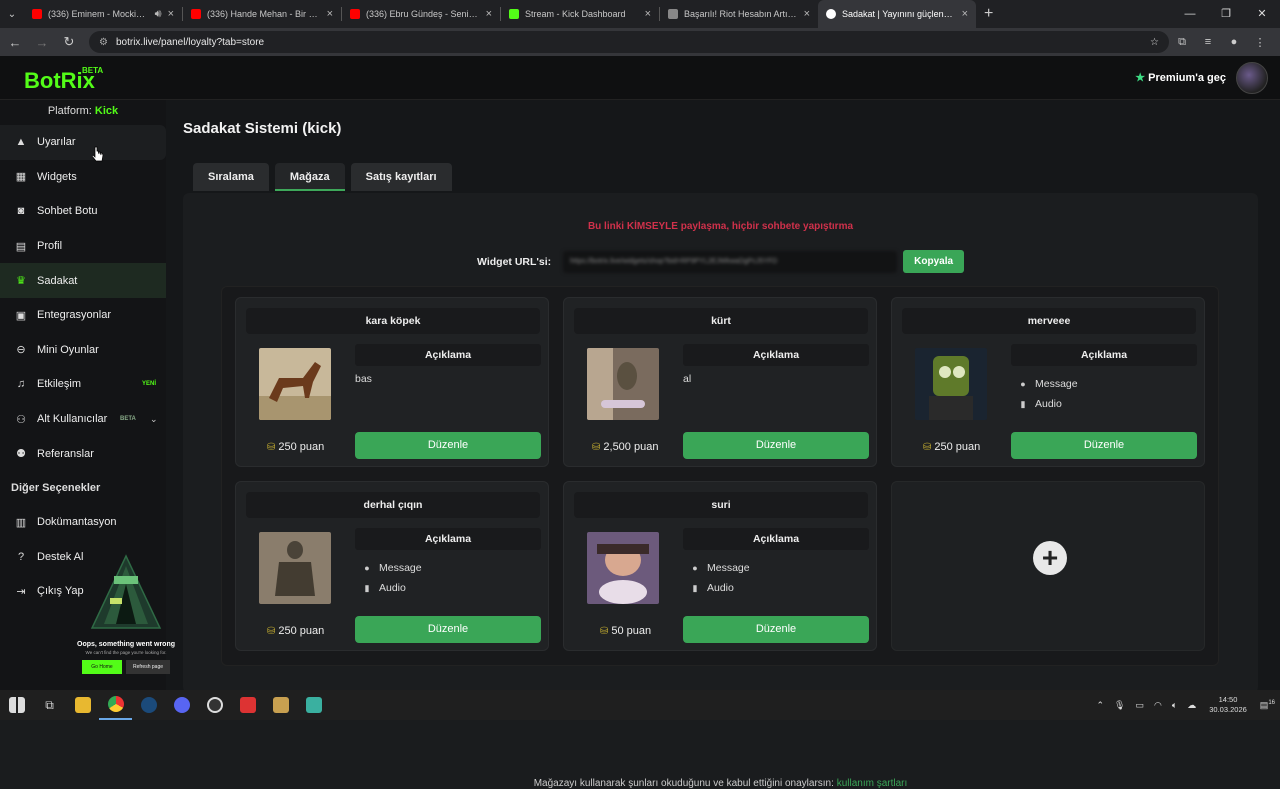 The image size is (1280, 789). What do you see at coordinates (262, 128) in the screenshot?
I see `page-title: Sadakat Sistemi (kick)` at bounding box center [262, 128].